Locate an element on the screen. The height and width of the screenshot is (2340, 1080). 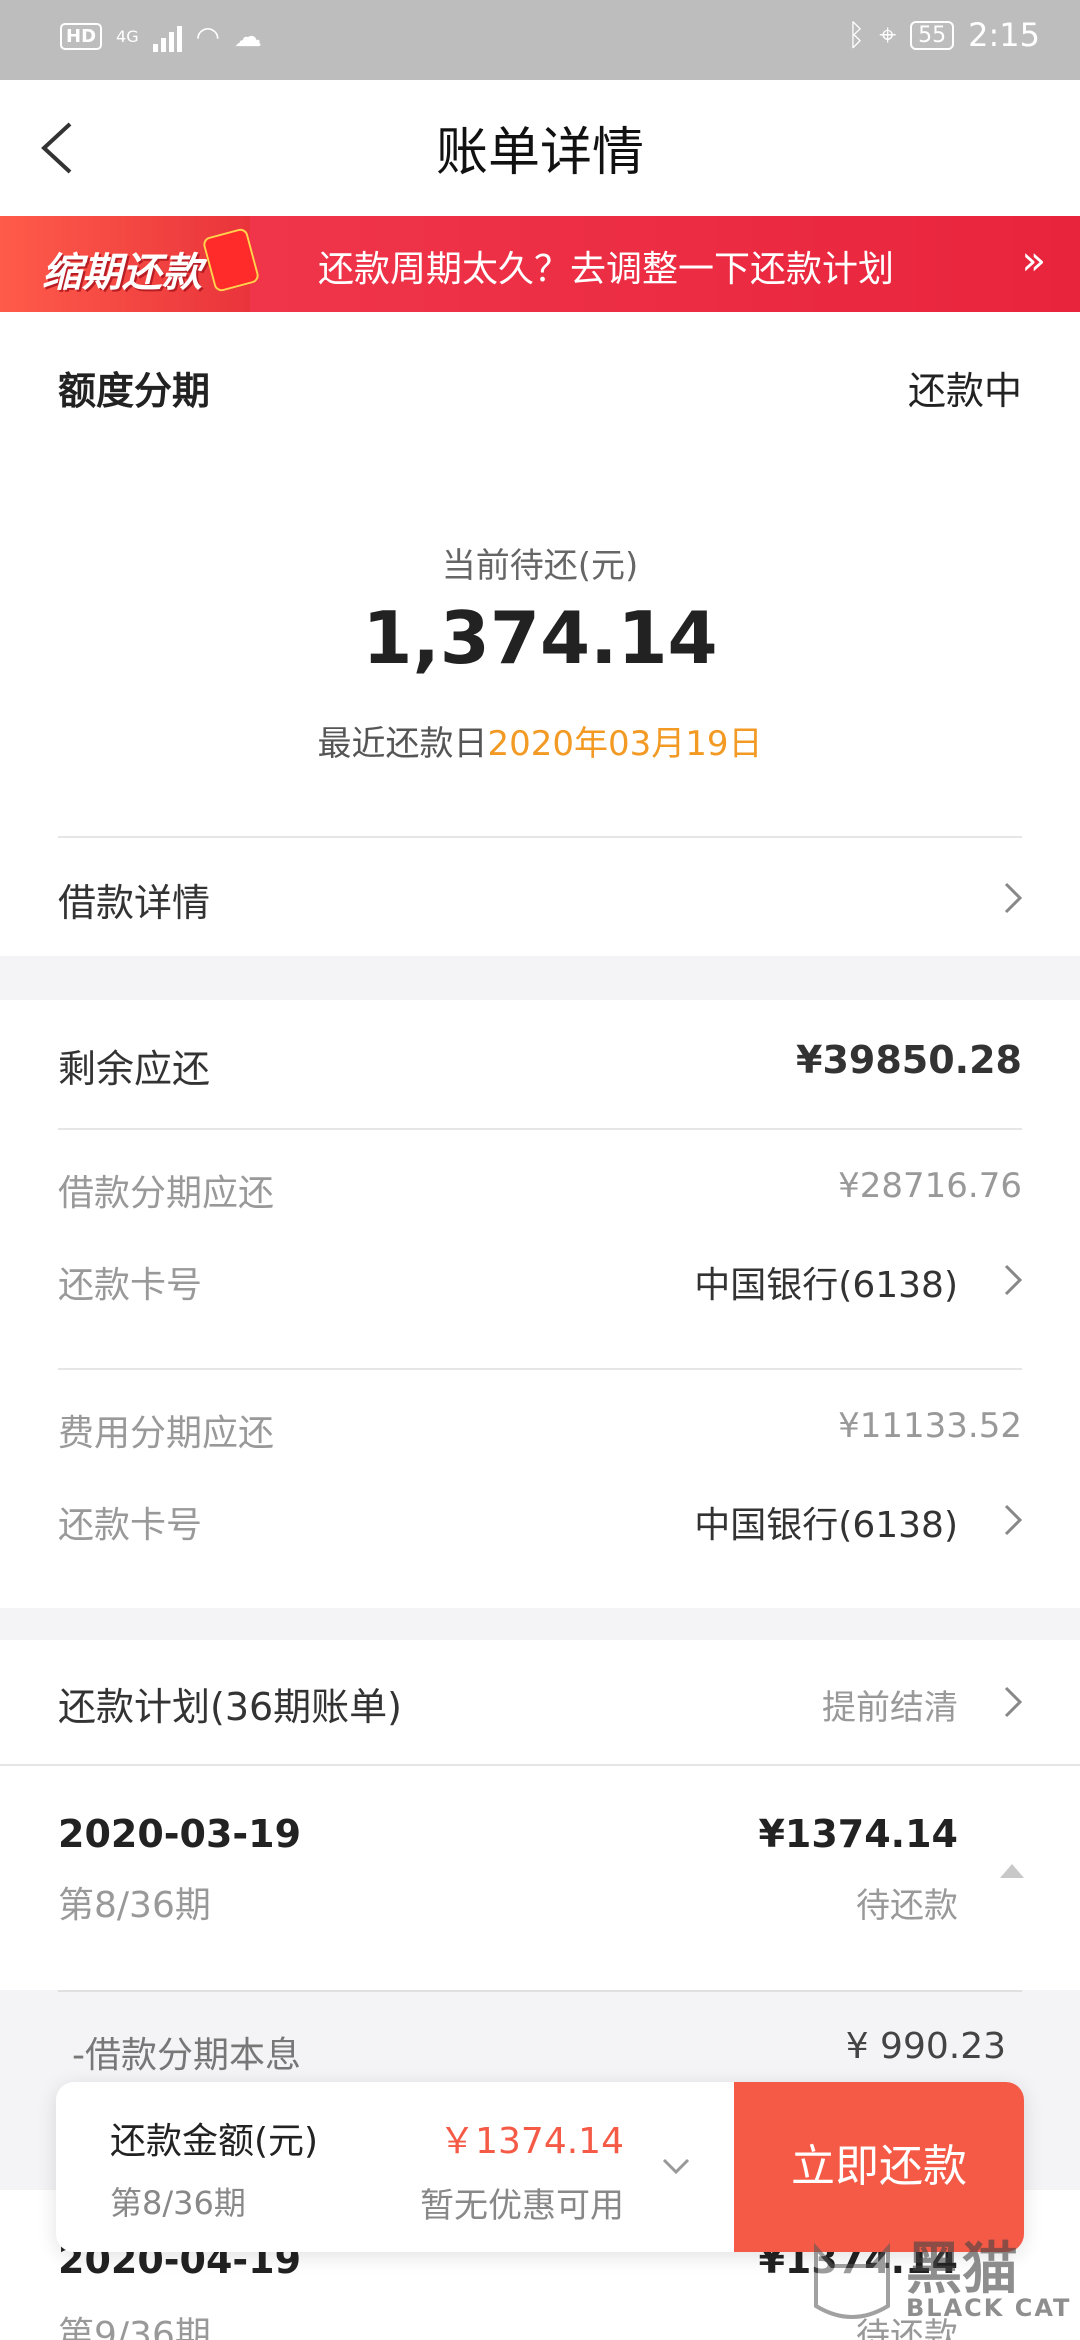
wifi-icon: ◠ is located at coordinates (208, 36).